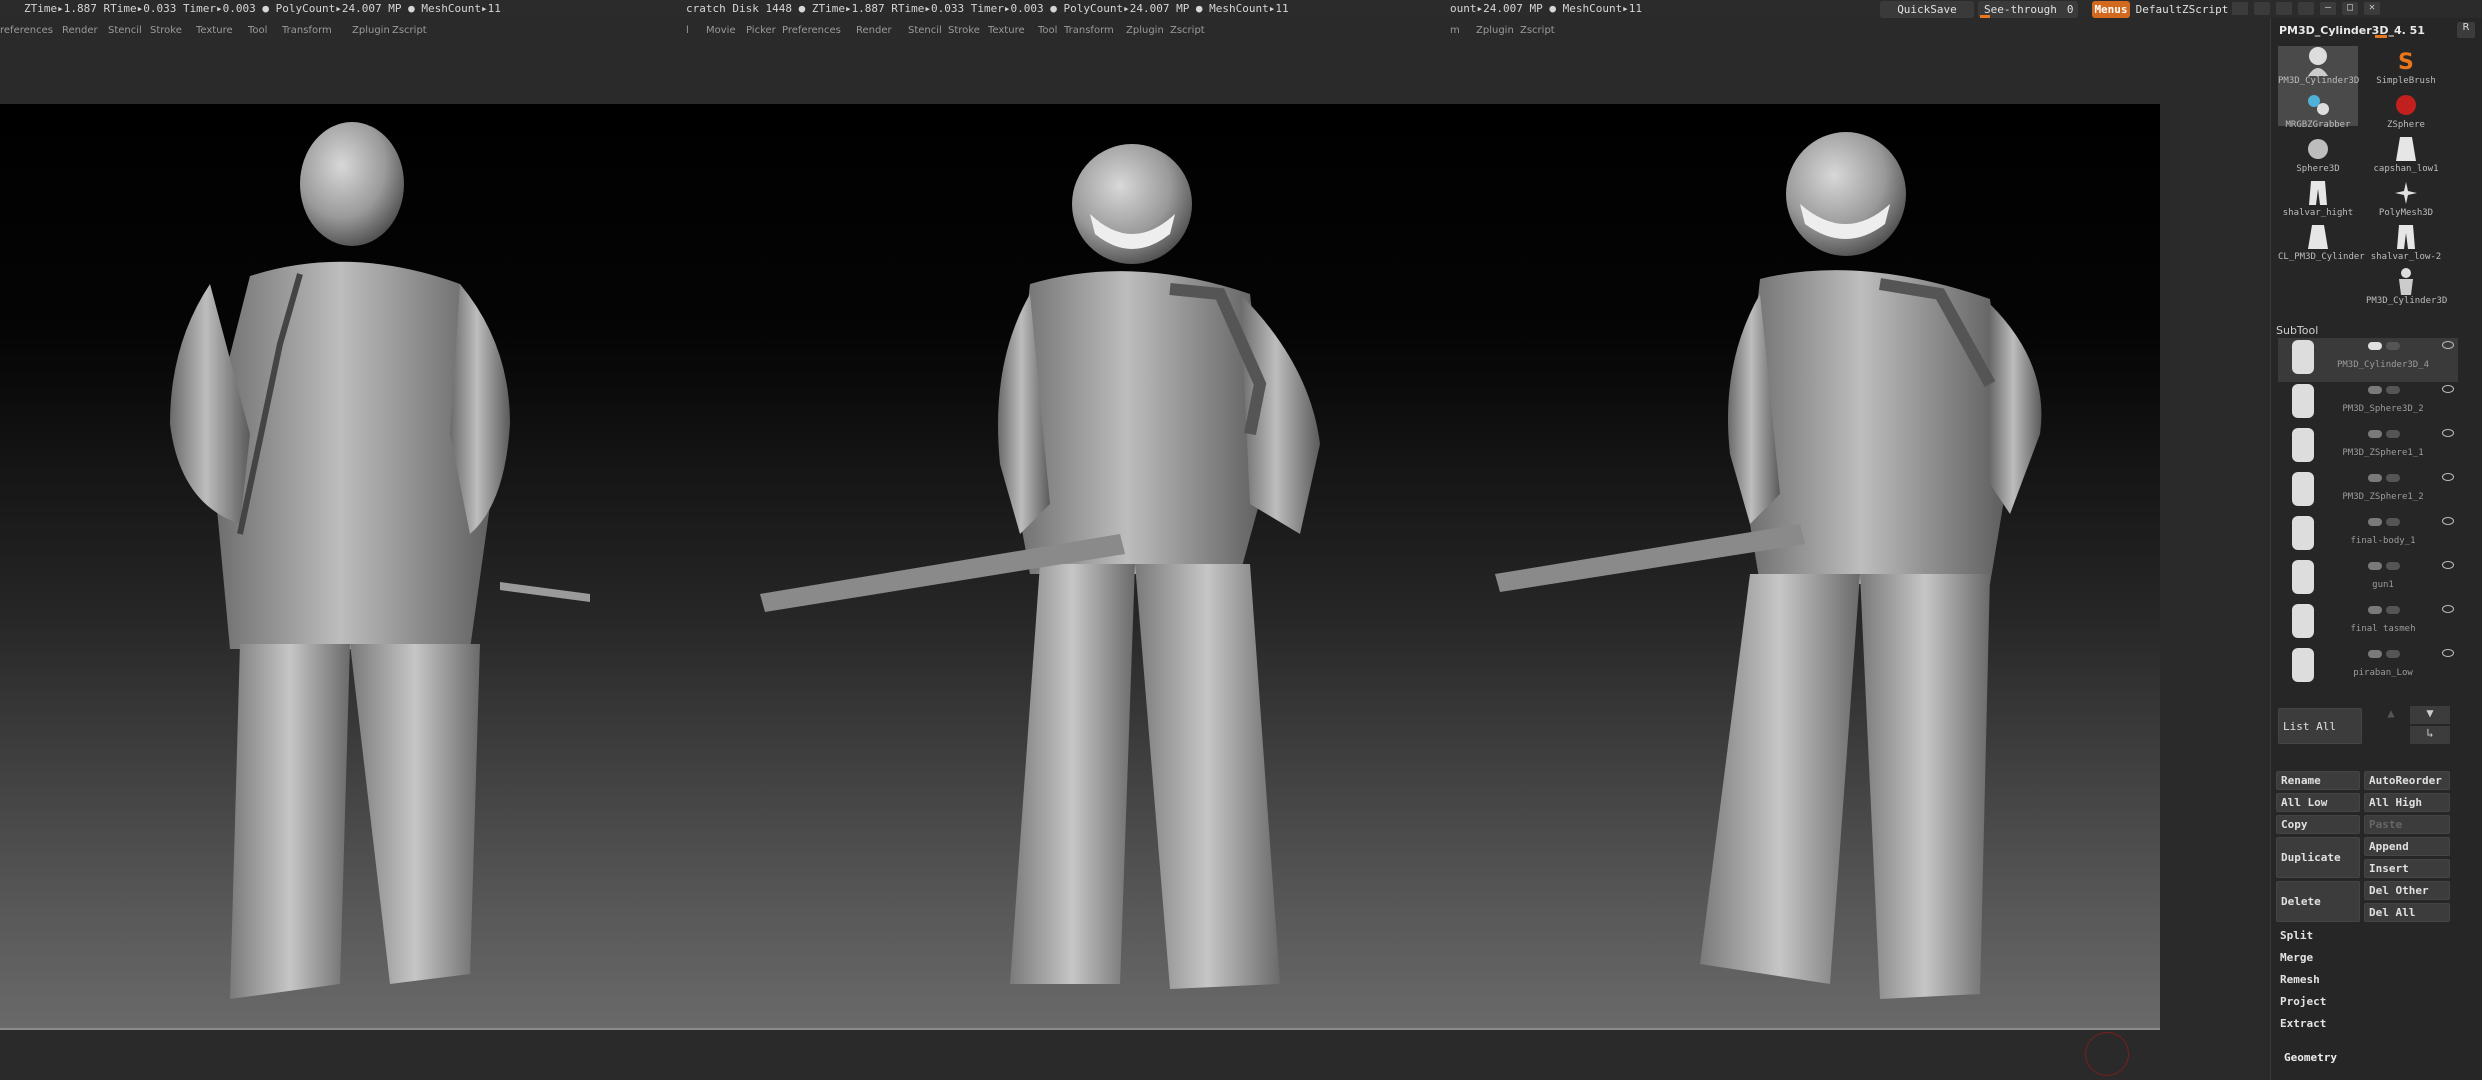  I want to click on subtool-item: piraban_Low, so click(2368, 668).